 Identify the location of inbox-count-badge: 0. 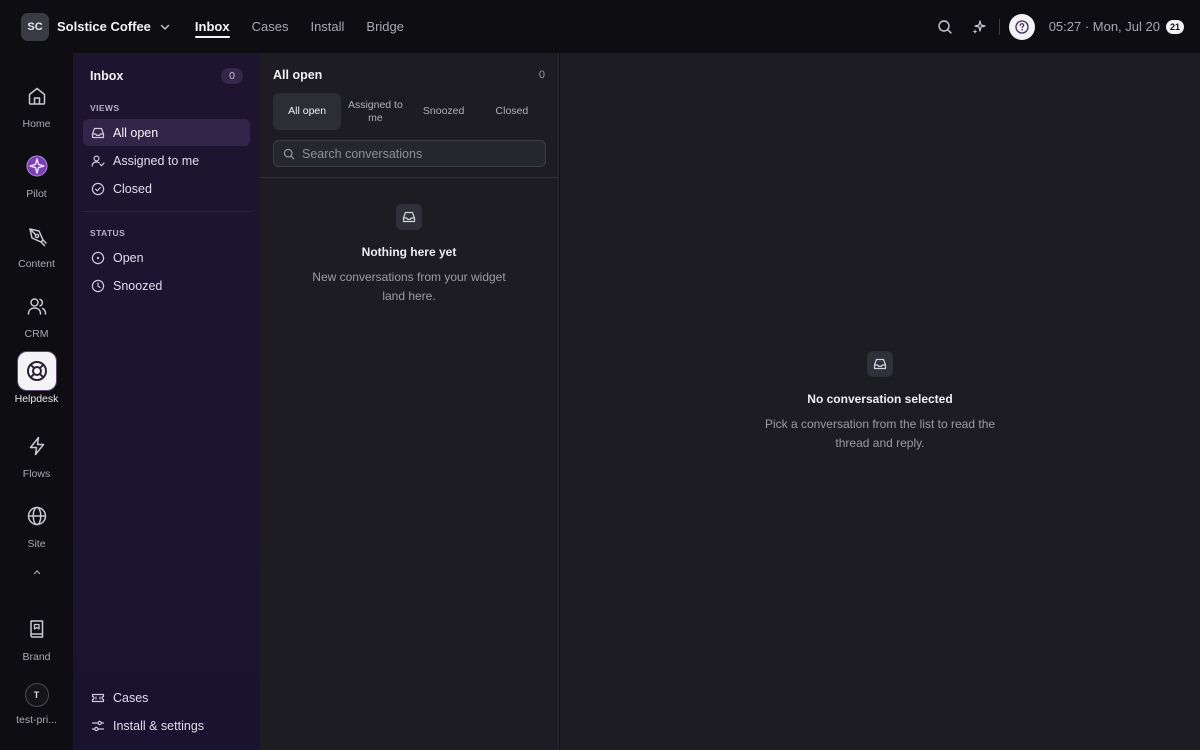
(232, 76).